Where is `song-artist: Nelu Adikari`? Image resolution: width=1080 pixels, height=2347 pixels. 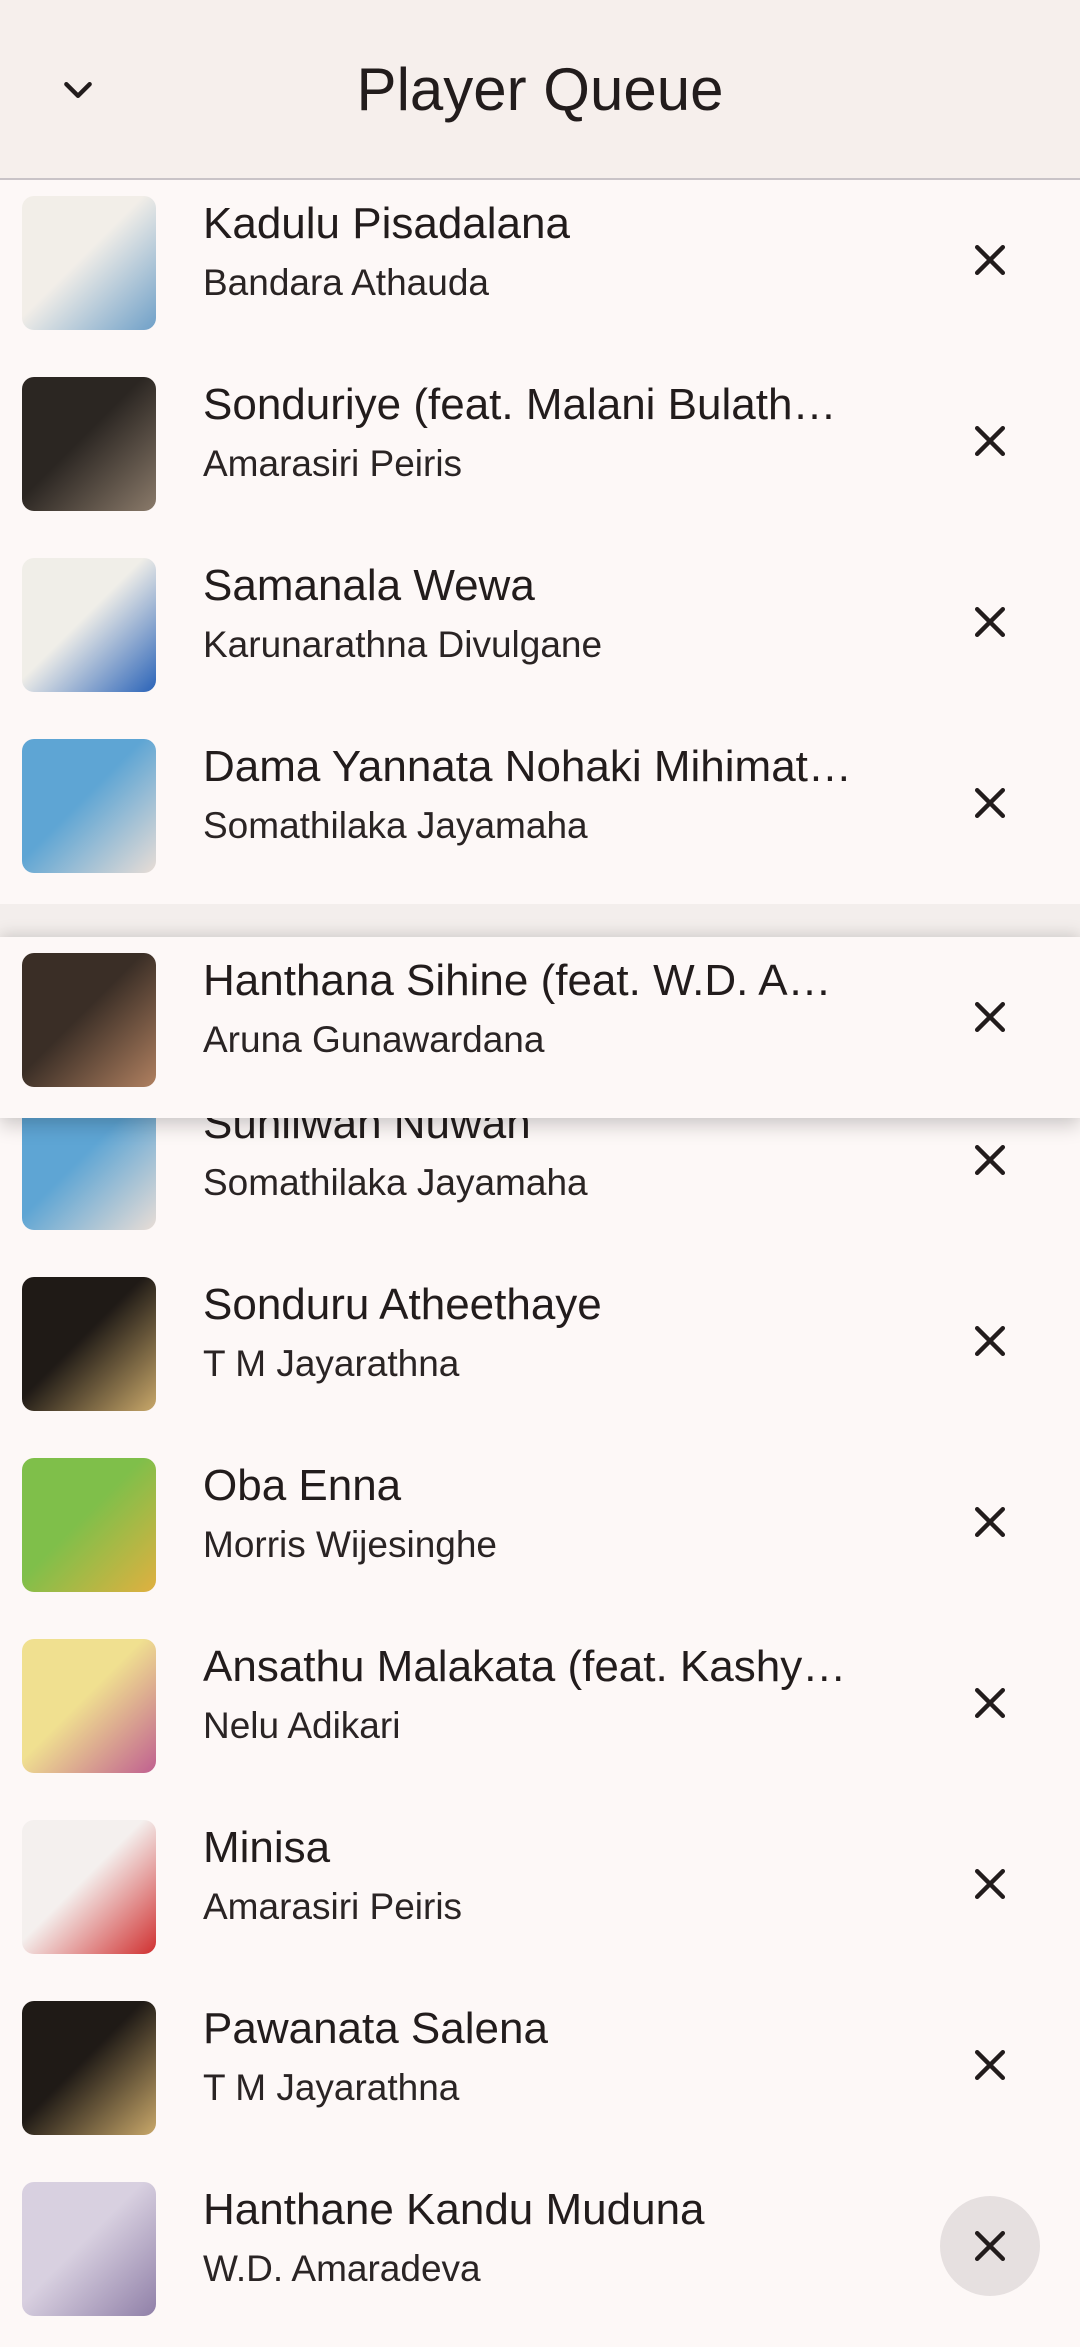
song-artist: Nelu Adikari is located at coordinates (302, 1725).